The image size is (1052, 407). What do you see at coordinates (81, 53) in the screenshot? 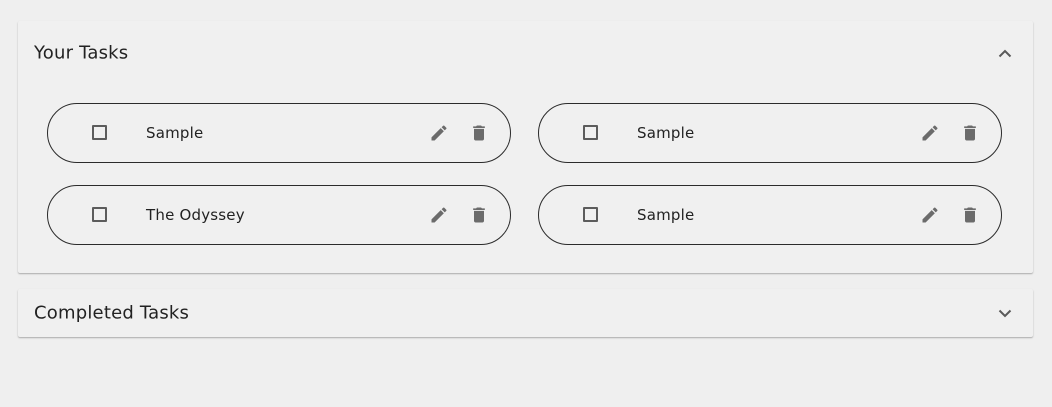
I see `your-tasks-title: Your Tasks` at bounding box center [81, 53].